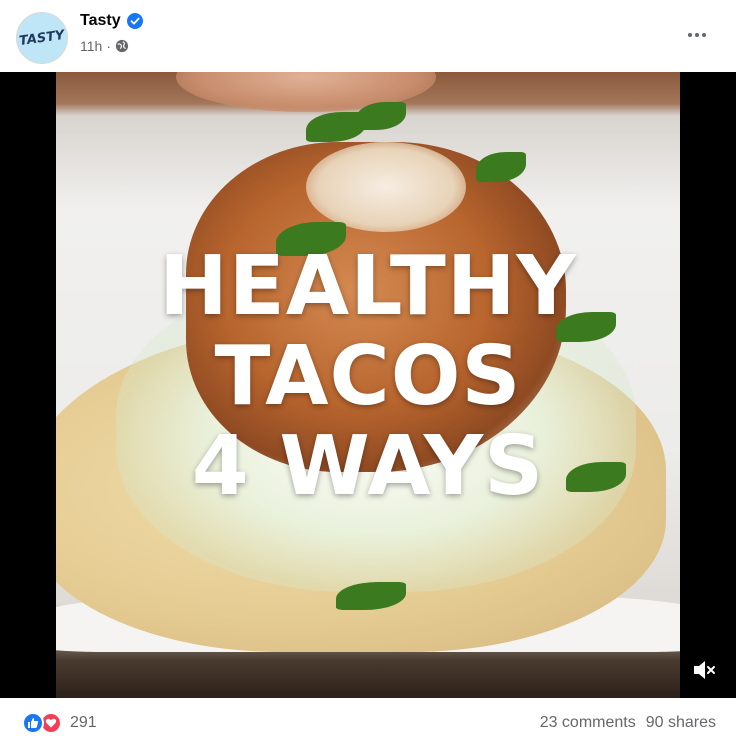  I want to click on post-timestamp: 11h, so click(91, 46).